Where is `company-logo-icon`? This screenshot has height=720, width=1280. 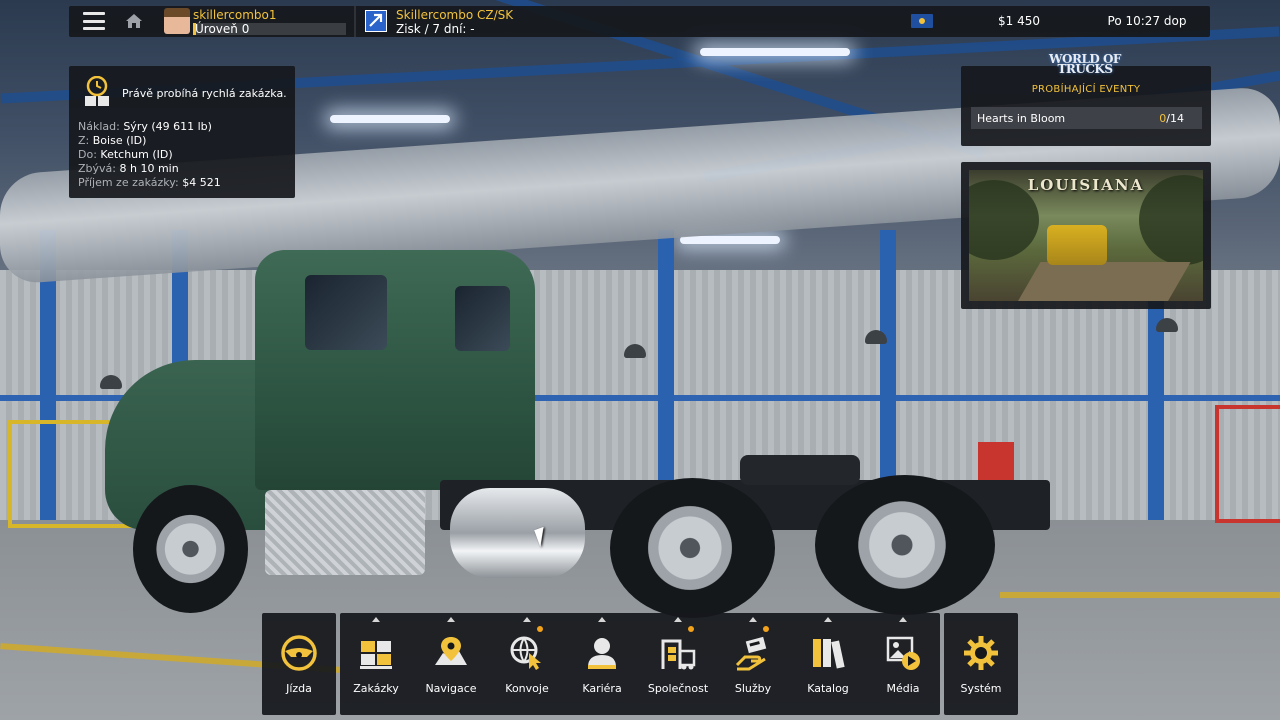 company-logo-icon is located at coordinates (376, 21).